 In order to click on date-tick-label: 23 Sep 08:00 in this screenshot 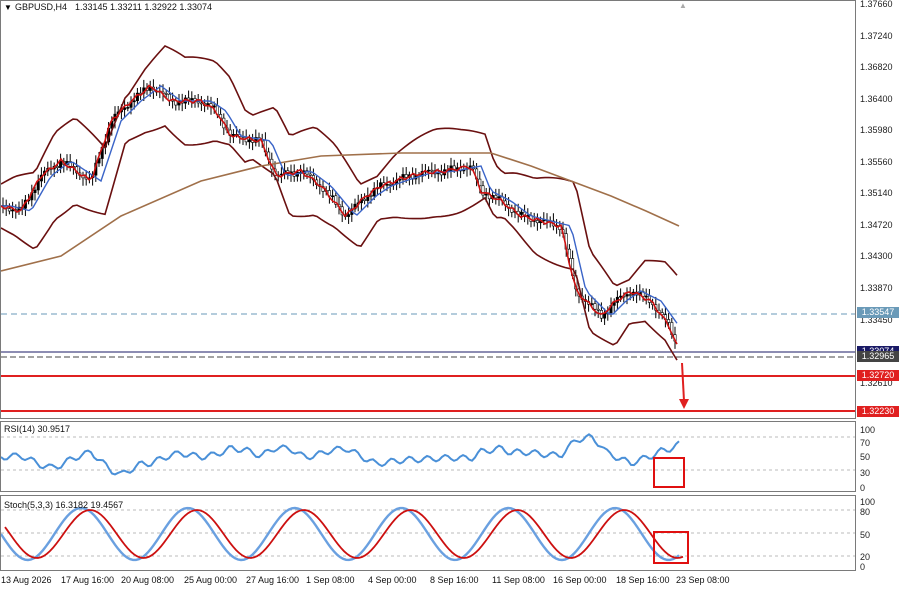, I will do `click(703, 580)`.